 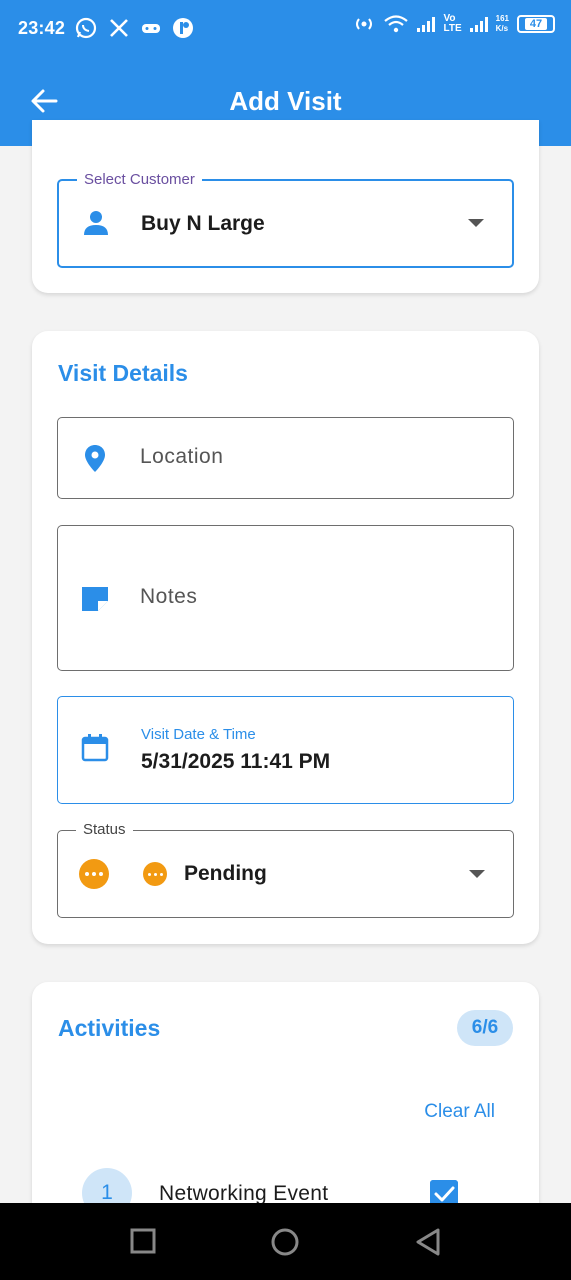 I want to click on customer-value: Buy N Large, so click(x=203, y=223).